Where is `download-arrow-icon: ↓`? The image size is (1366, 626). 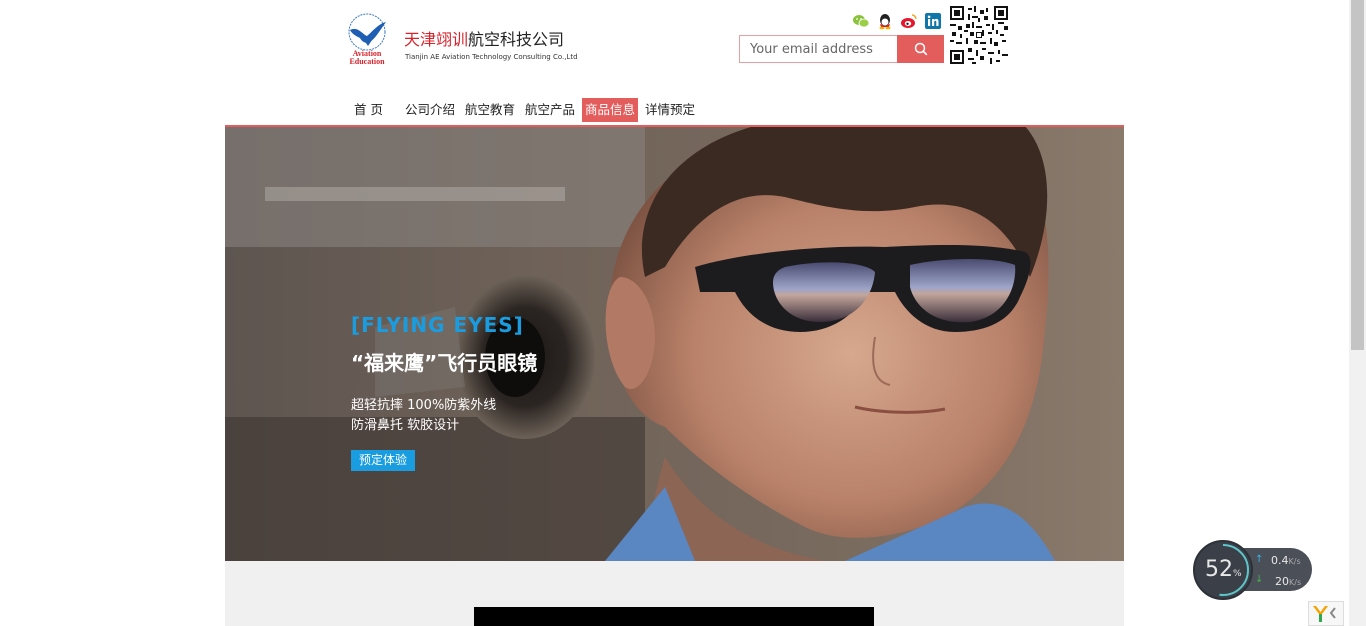 download-arrow-icon: ↓ is located at coordinates (1259, 579).